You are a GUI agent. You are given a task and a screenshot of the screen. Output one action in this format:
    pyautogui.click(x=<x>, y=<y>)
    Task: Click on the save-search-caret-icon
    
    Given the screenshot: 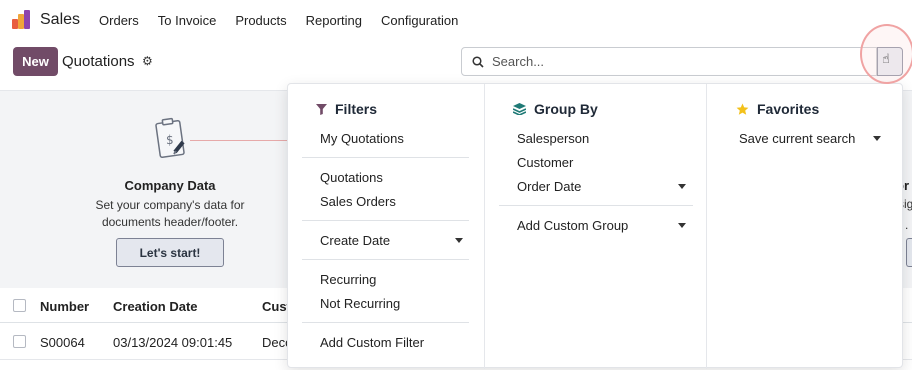 What is the action you would take?
    pyautogui.click(x=877, y=138)
    